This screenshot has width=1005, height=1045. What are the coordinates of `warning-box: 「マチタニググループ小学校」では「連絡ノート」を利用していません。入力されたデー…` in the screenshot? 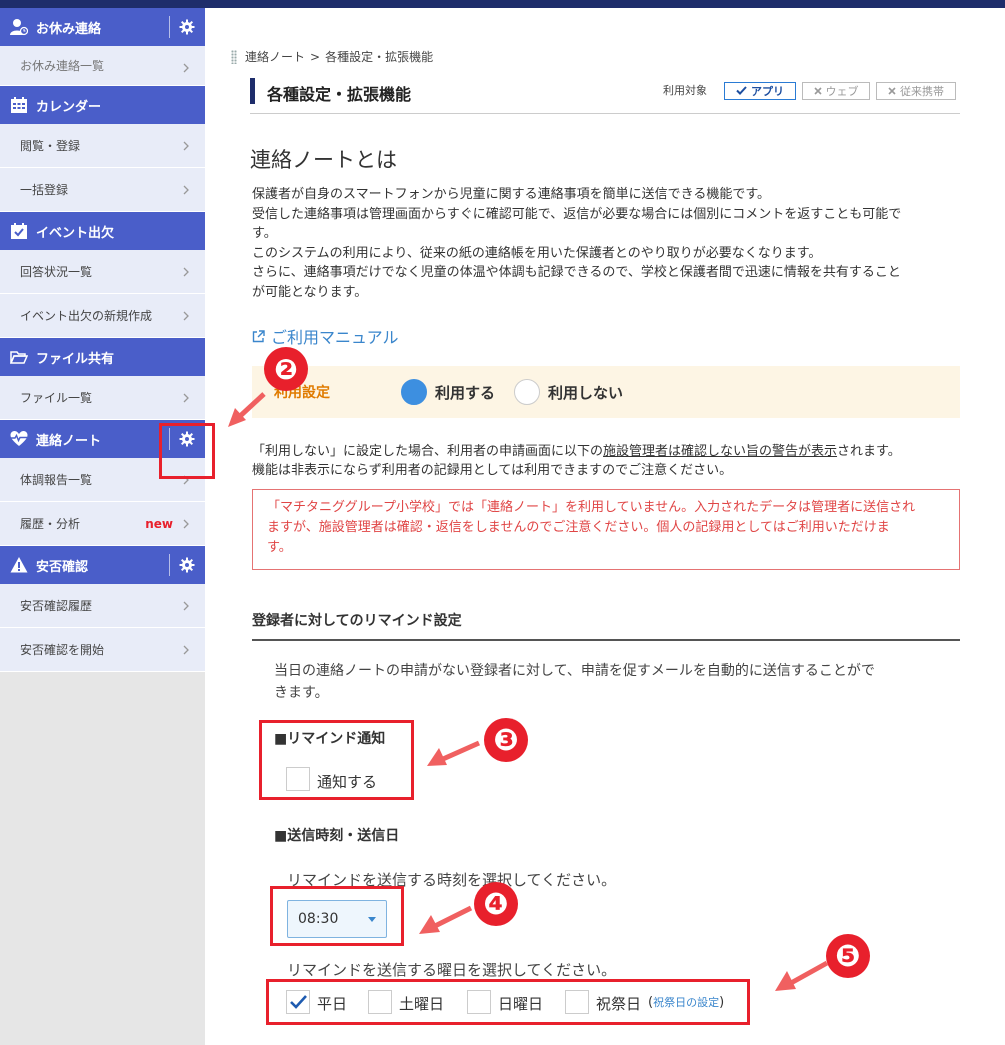 It's located at (606, 529).